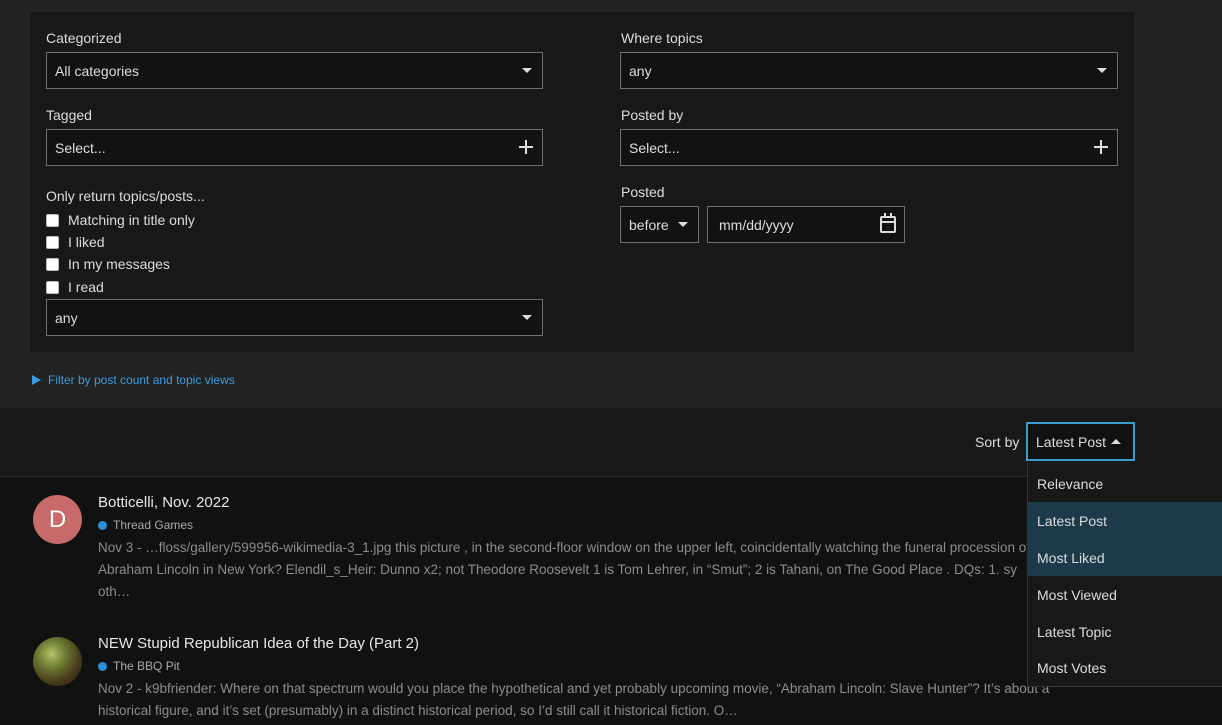 The height and width of the screenshot is (725, 1222). I want to click on checkbox-i-liked: I liked, so click(75, 242).